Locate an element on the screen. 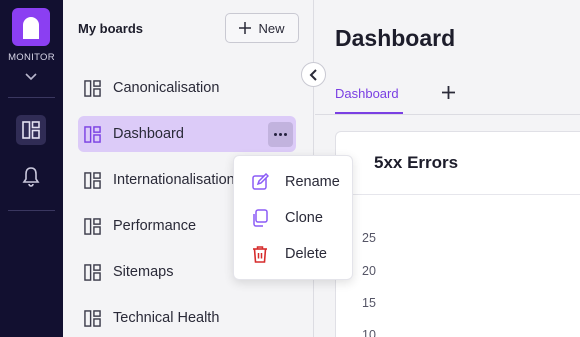  menu-item-clone: Clone is located at coordinates (294, 218).